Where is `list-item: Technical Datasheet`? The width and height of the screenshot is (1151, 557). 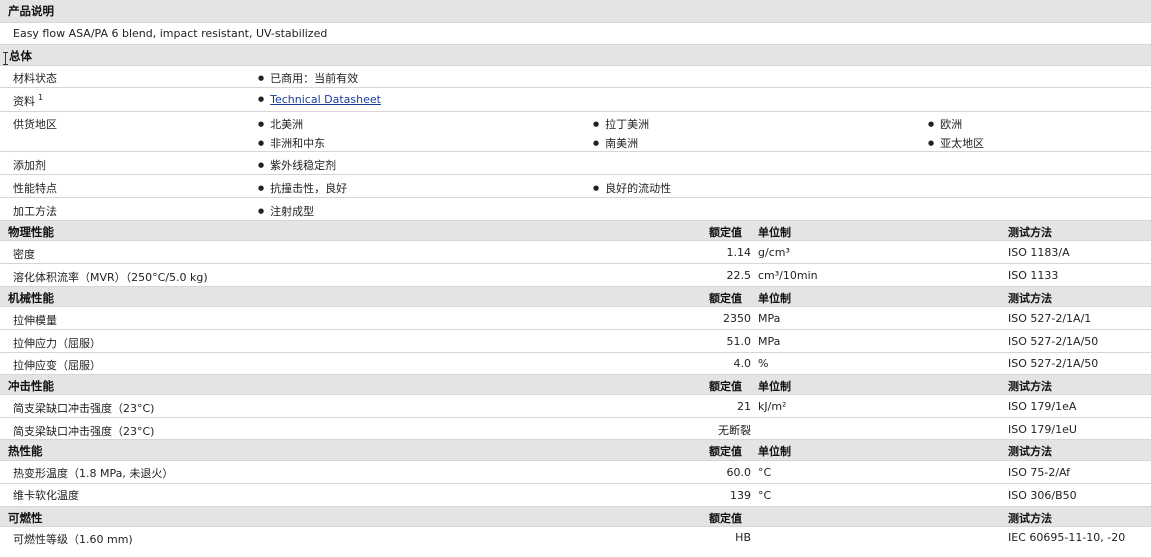 list-item: Technical Datasheet is located at coordinates (319, 99).